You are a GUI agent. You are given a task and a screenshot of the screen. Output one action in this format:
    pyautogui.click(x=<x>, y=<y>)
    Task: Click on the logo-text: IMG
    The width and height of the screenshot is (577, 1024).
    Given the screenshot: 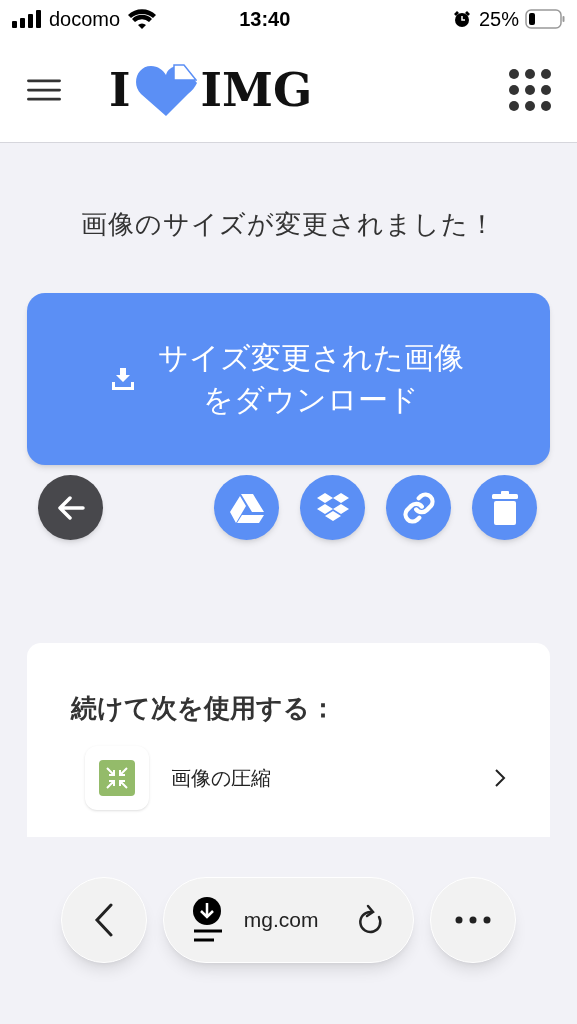 What is the action you would take?
    pyautogui.click(x=256, y=90)
    